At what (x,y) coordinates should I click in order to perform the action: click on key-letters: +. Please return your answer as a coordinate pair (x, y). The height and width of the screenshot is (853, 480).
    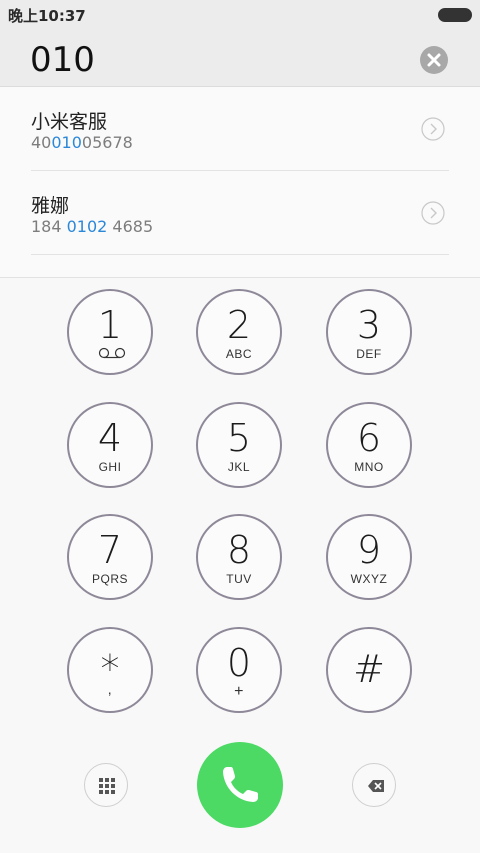
    Looking at the image, I should click on (239, 691).